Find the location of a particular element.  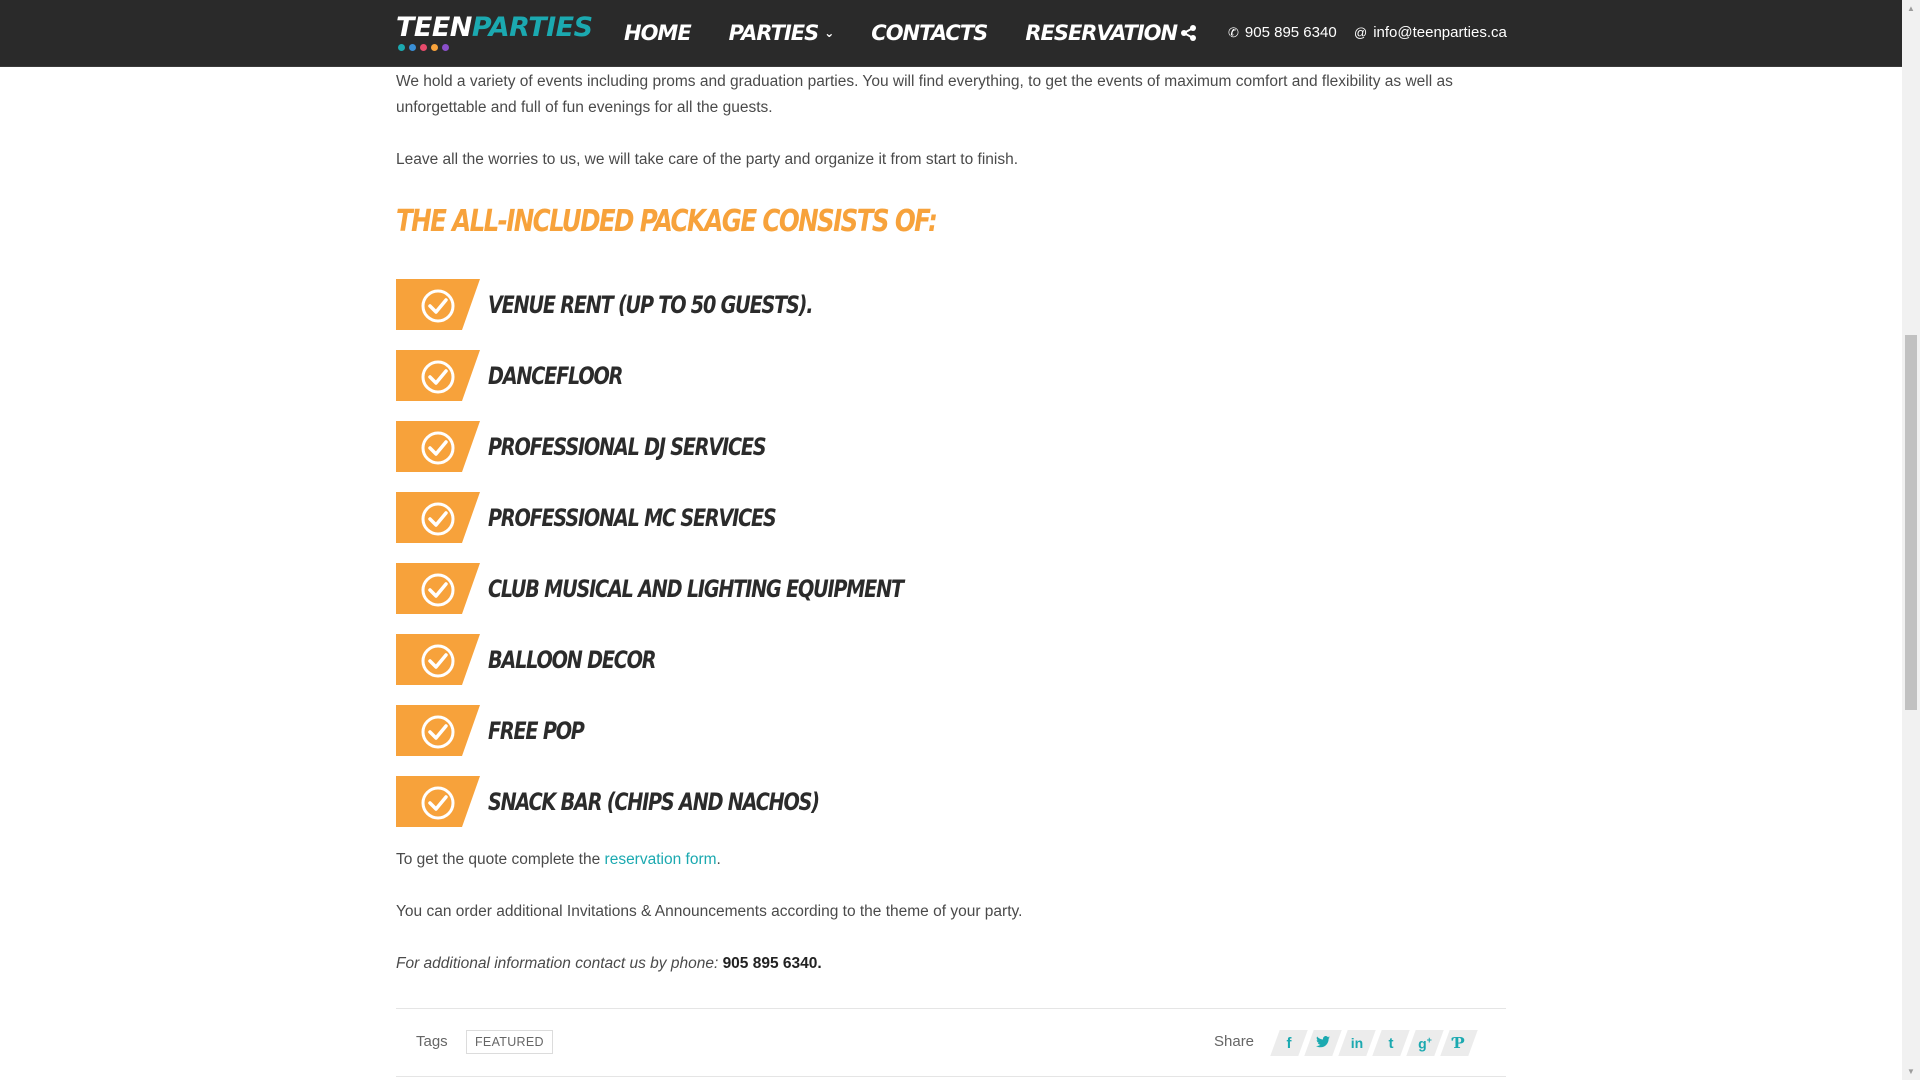

tag-featured: FEATURED is located at coordinates (509, 1042).